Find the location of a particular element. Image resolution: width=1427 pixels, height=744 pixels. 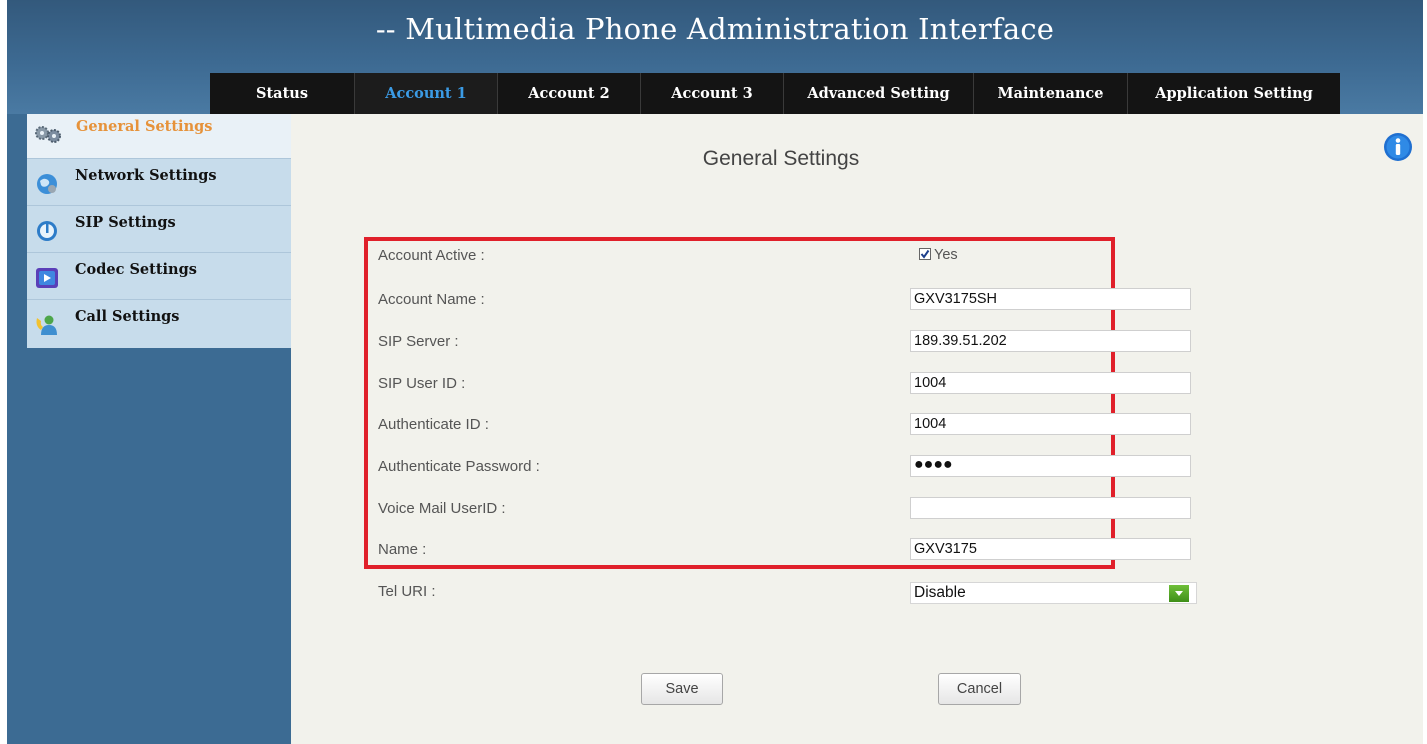

account-name-input: GXV3175SH is located at coordinates (1050, 299).